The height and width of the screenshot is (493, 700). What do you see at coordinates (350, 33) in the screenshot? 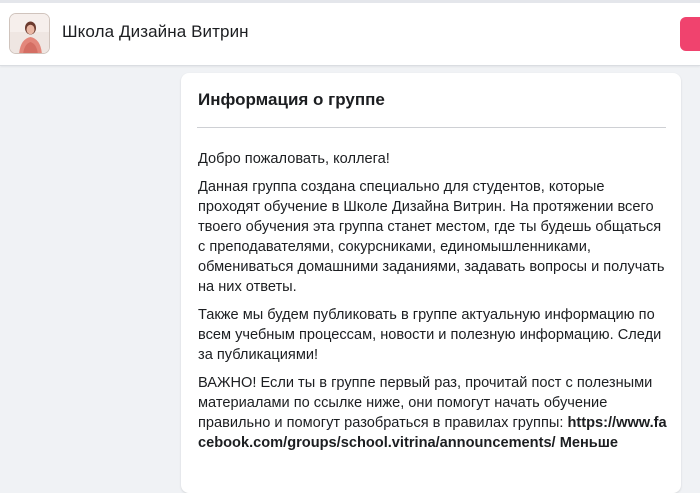
I see `group-header-bar: Школа Дизайна Витрин` at bounding box center [350, 33].